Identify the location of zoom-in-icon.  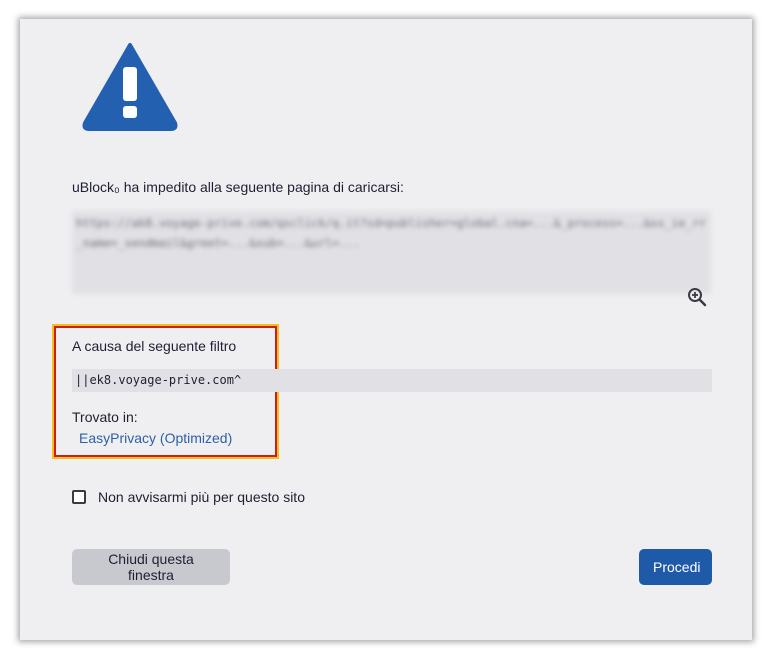
(697, 297).